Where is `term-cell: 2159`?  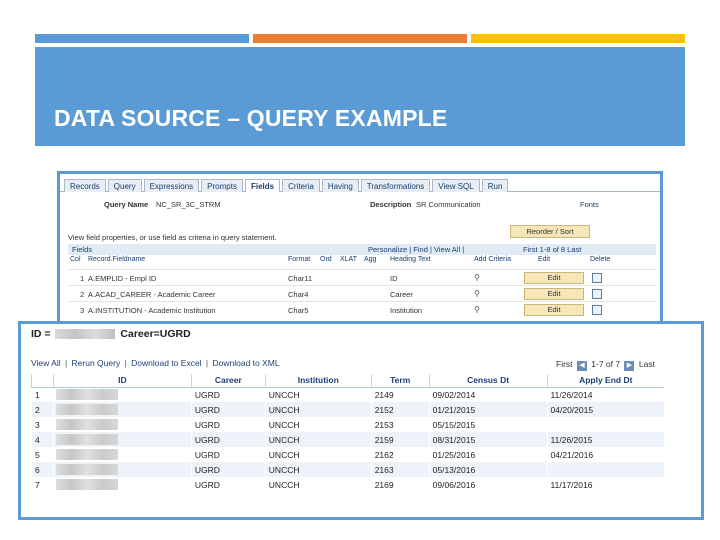 term-cell: 2159 is located at coordinates (400, 439).